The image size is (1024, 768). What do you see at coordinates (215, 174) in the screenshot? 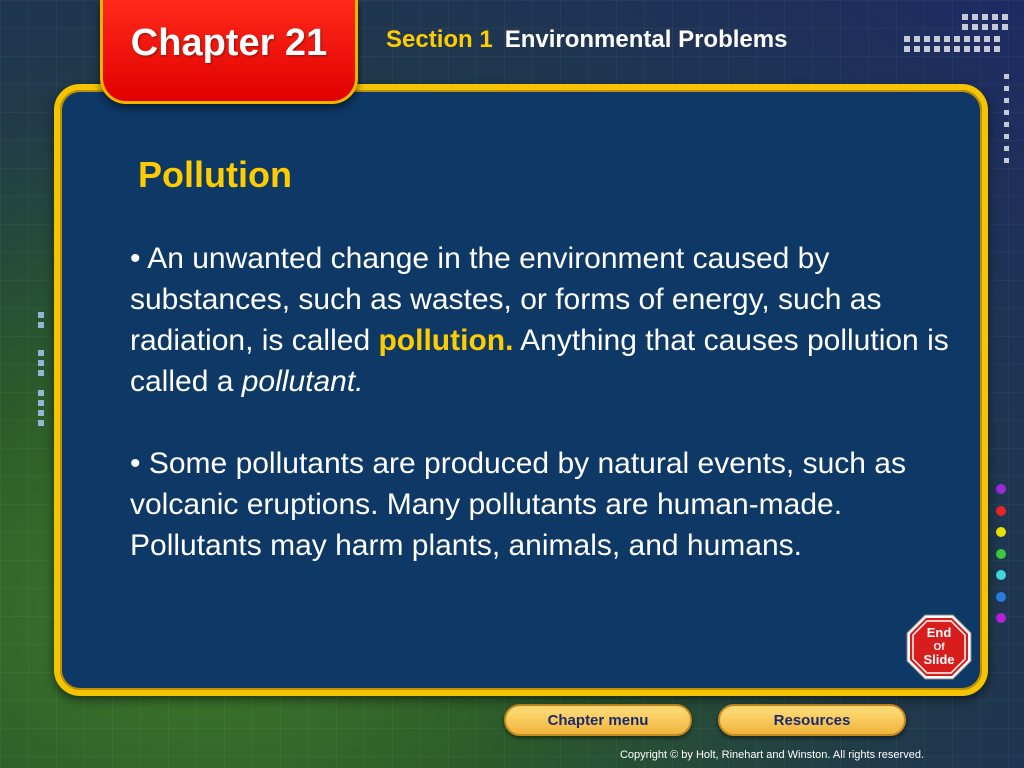
I see `slide-title: Pollution` at bounding box center [215, 174].